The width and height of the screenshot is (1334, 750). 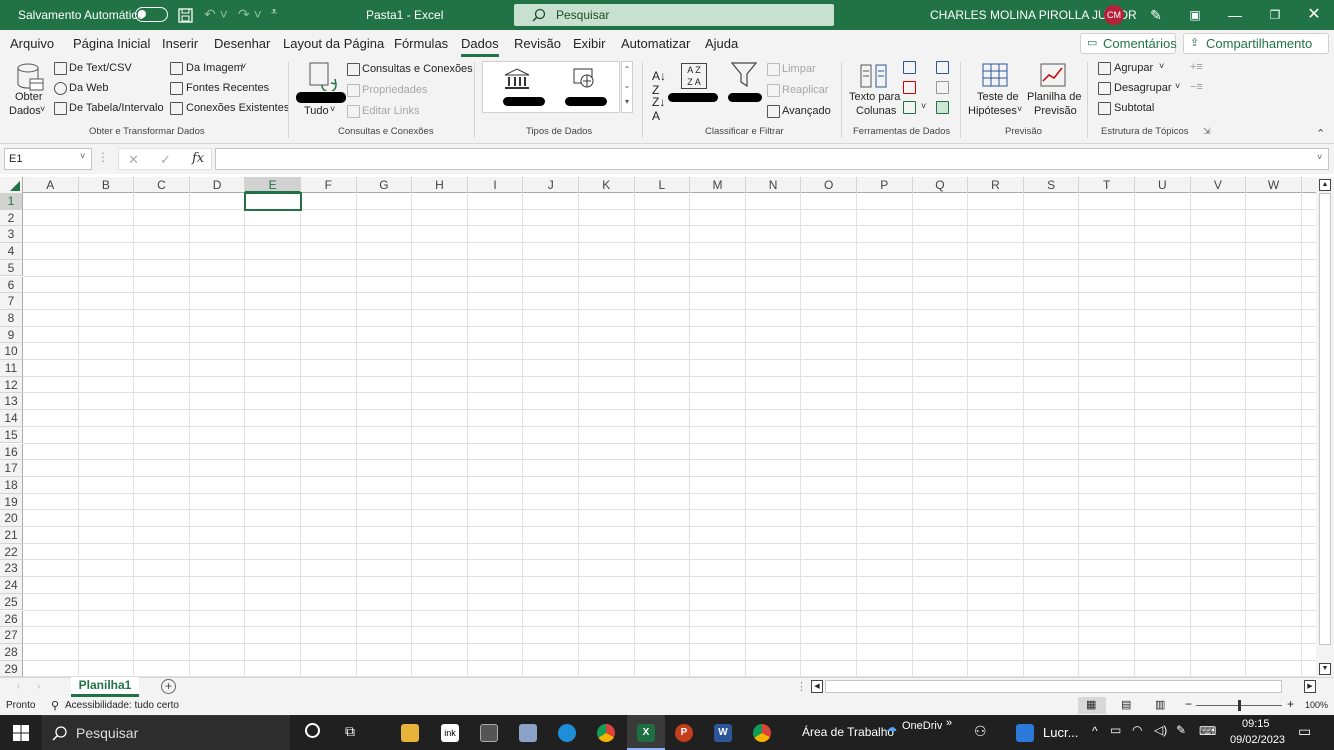 What do you see at coordinates (11, 619) in the screenshot?
I see `row-header: 26` at bounding box center [11, 619].